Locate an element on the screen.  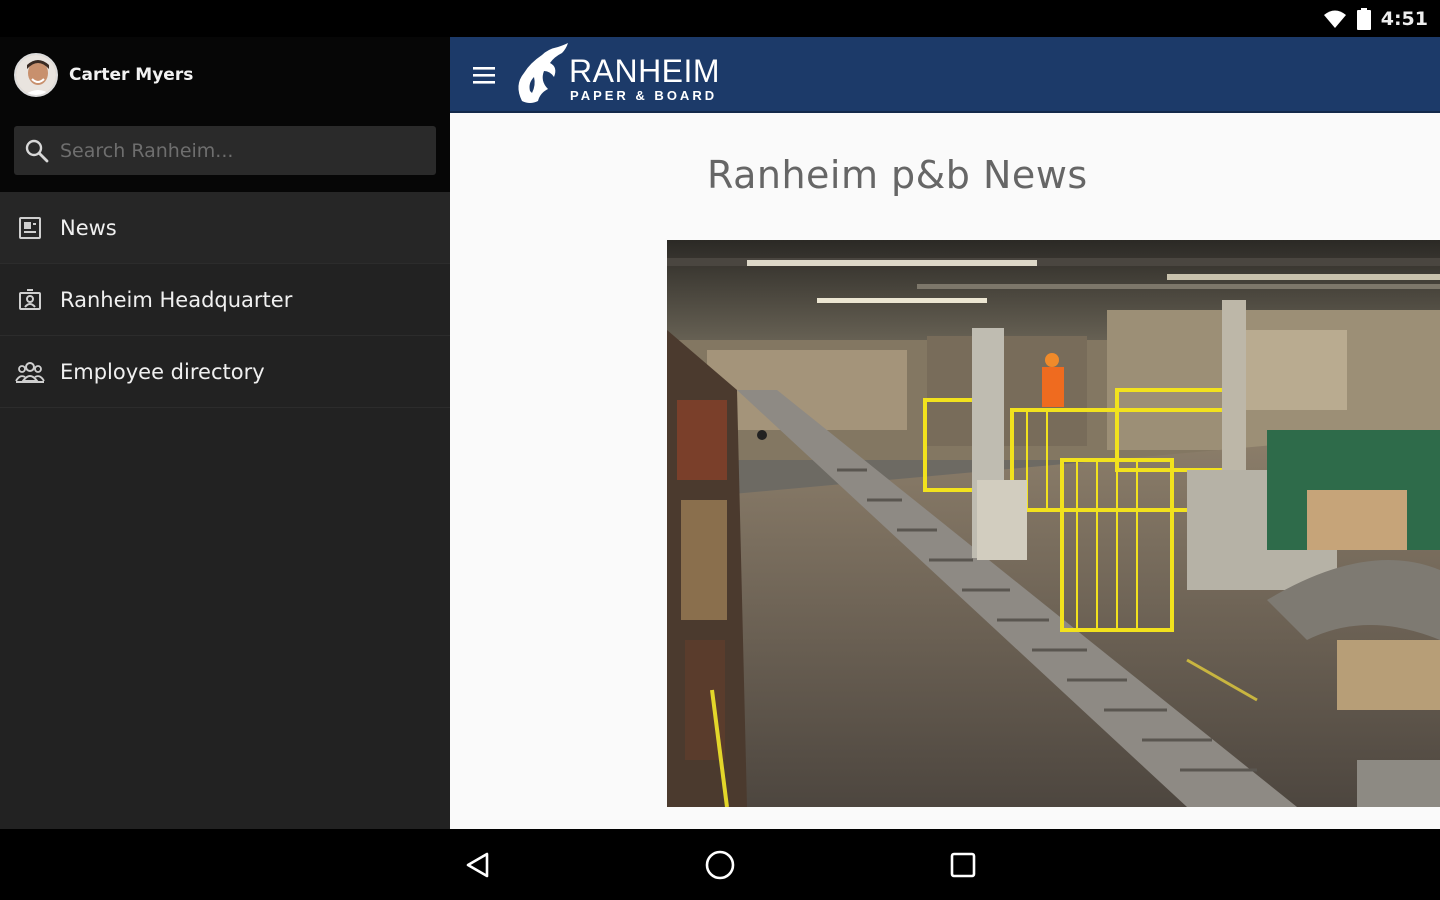
ranheim-logo: RANHEIM PAPER & BOARD is located at coordinates (624, 75).